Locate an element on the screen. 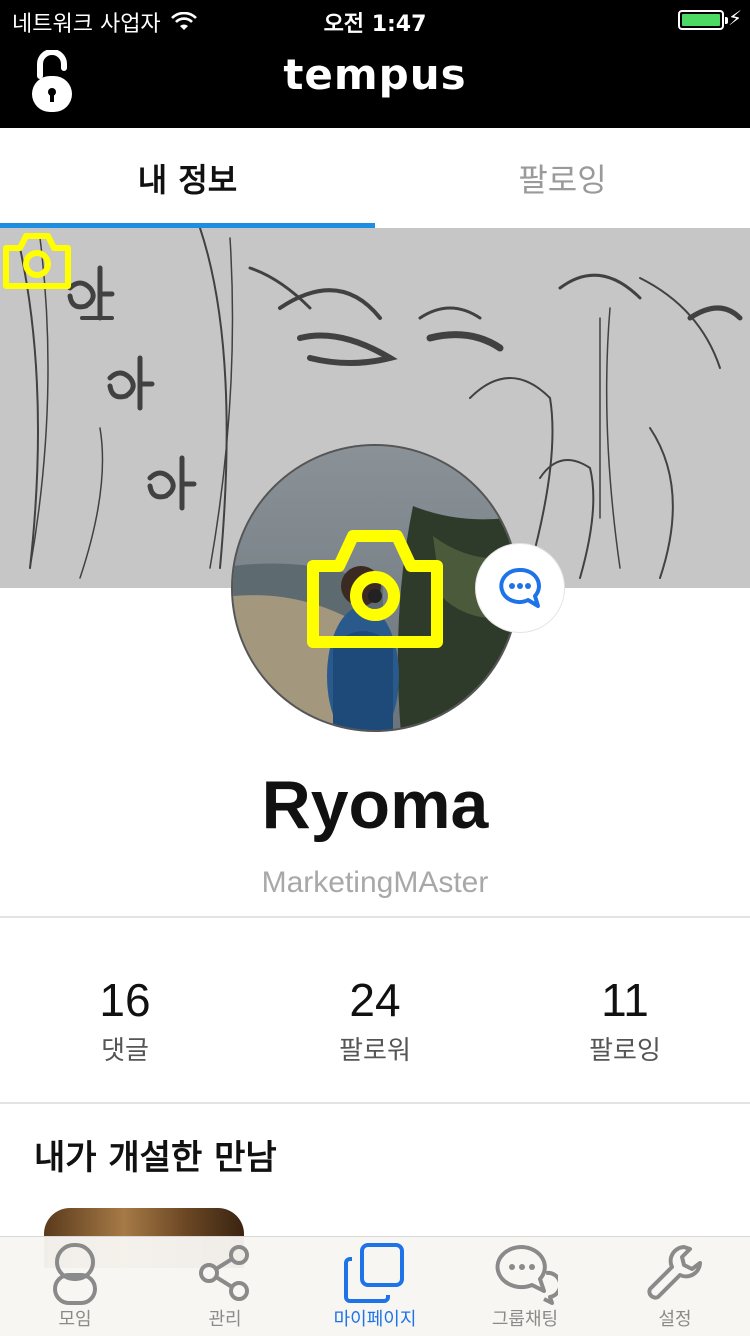 The image size is (750, 1336). top-bar: 네트워크 사업자 오전 1:47 ⚡ tempus is located at coordinates (375, 64).